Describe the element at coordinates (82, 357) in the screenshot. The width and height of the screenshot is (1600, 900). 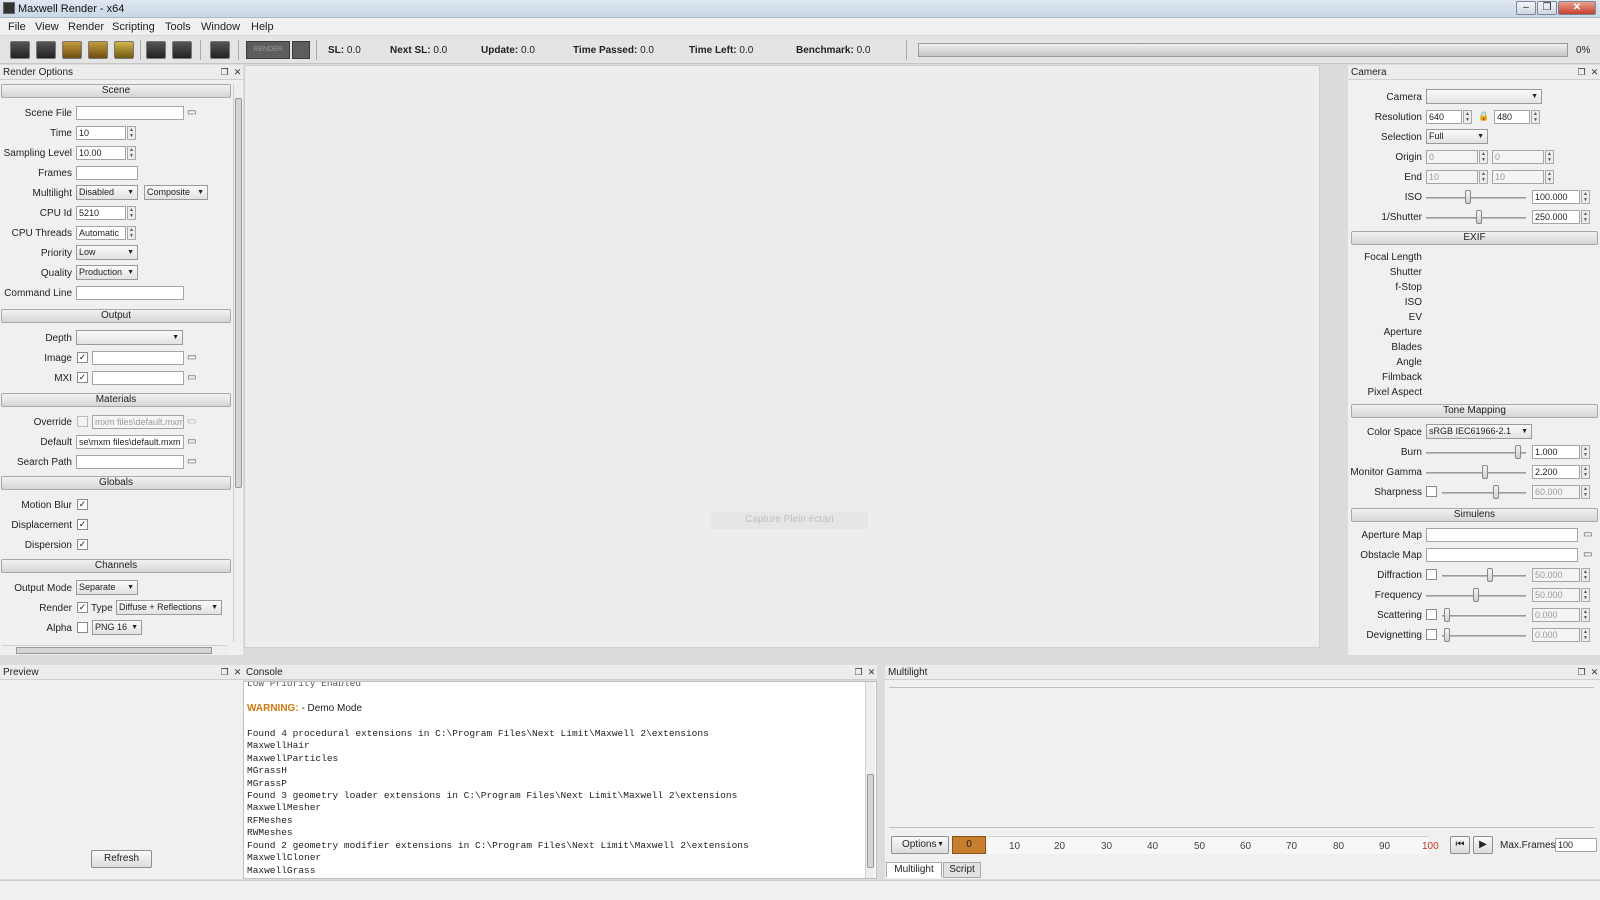
I see `image-checkbox: ✓` at that location.